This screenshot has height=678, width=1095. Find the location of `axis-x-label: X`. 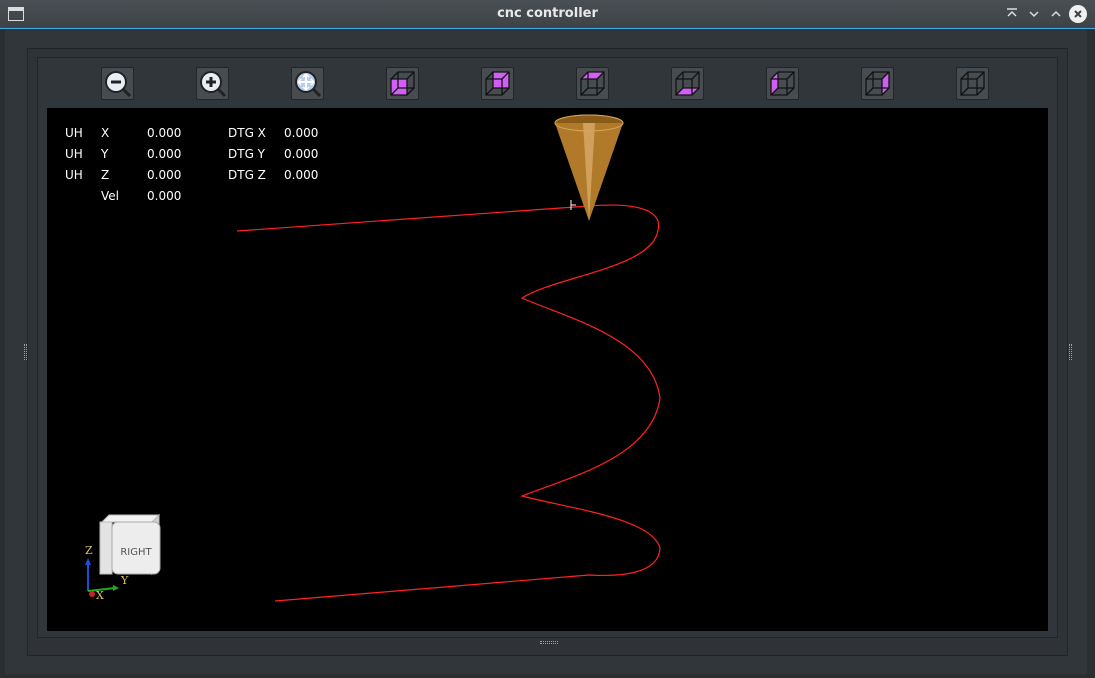

axis-x-label: X is located at coordinates (100, 595).